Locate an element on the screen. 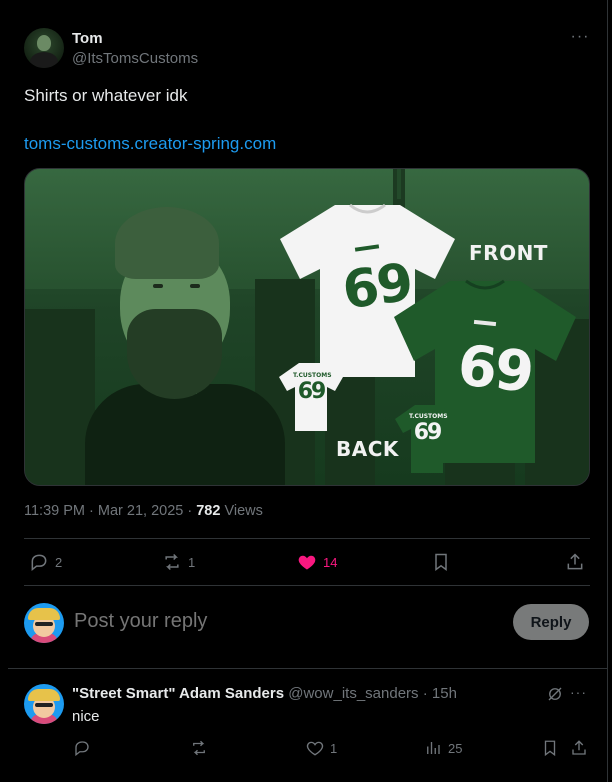 The image size is (612, 782). tweet-timestamp: 11:39 PM · Mar 21, 2025 · 782 Views is located at coordinates (143, 511).